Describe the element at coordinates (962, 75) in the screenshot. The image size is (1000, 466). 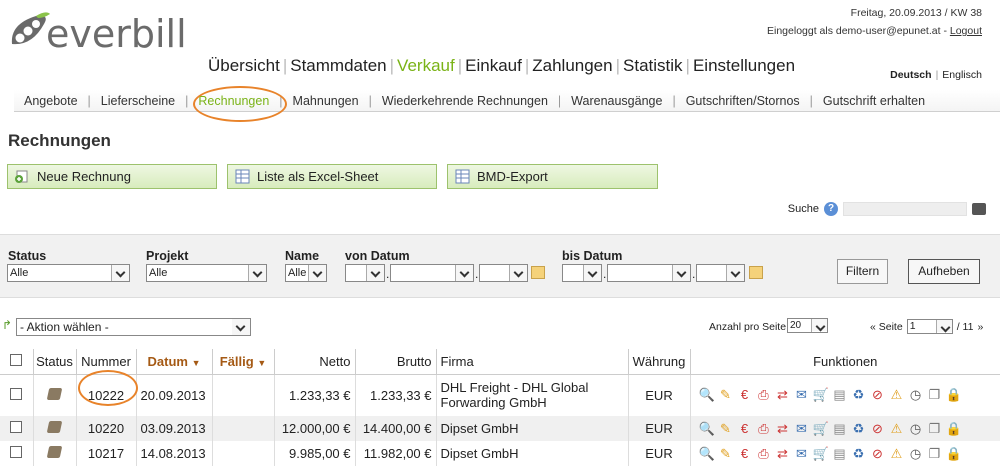
I see `lang-englisch: Englisch` at that location.